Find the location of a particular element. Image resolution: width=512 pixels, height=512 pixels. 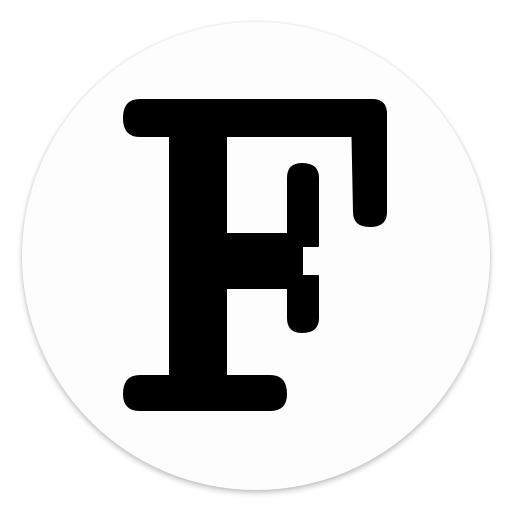

f-middle-upper-serif is located at coordinates (303, 205).